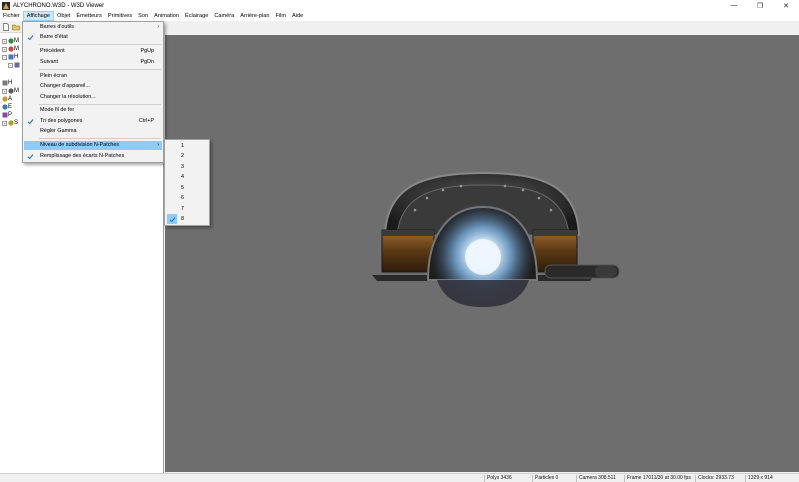 This screenshot has width=799, height=482. Describe the element at coordinates (93, 145) in the screenshot. I see `menu-item-niveau-subdivision: Niveau de subdivision N-Patches ›` at that location.